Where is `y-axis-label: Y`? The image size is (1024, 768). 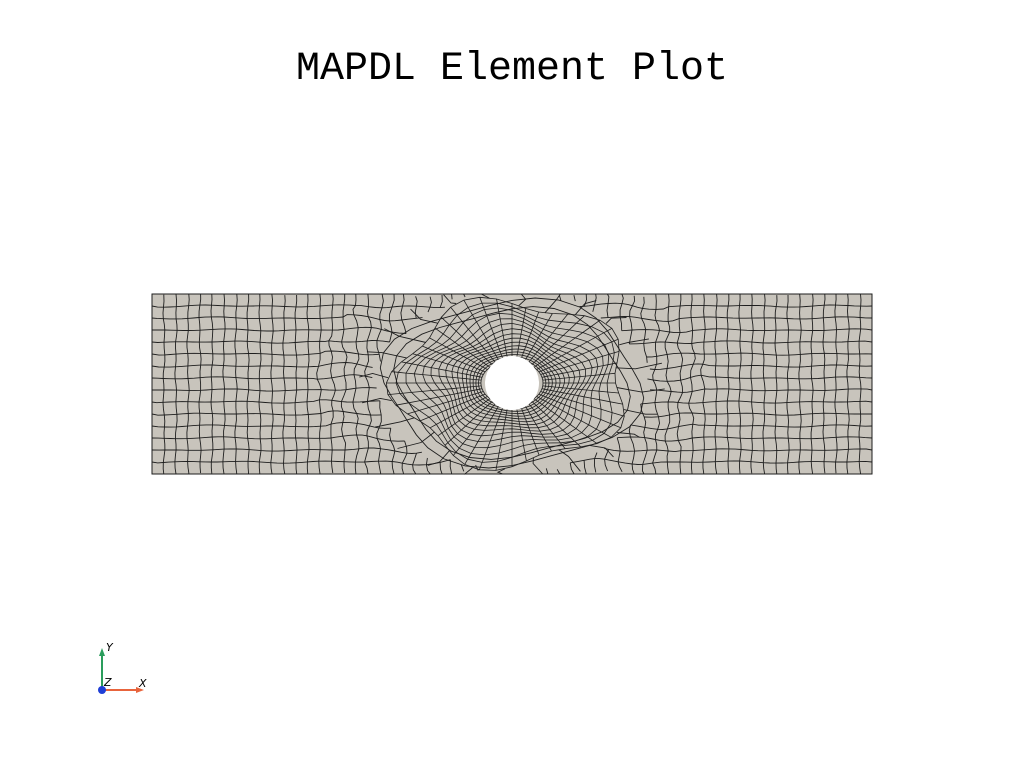 y-axis-label: Y is located at coordinates (110, 647).